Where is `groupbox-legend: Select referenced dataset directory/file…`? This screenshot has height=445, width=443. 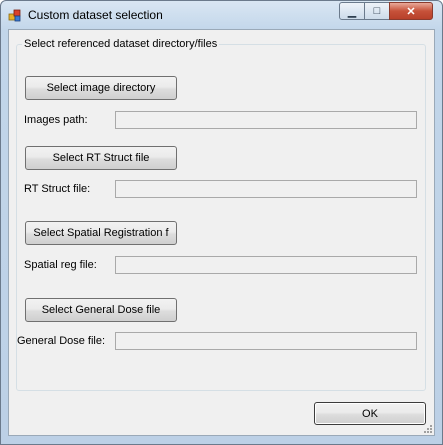 groupbox-legend: Select referenced dataset directory/file… is located at coordinates (121, 44).